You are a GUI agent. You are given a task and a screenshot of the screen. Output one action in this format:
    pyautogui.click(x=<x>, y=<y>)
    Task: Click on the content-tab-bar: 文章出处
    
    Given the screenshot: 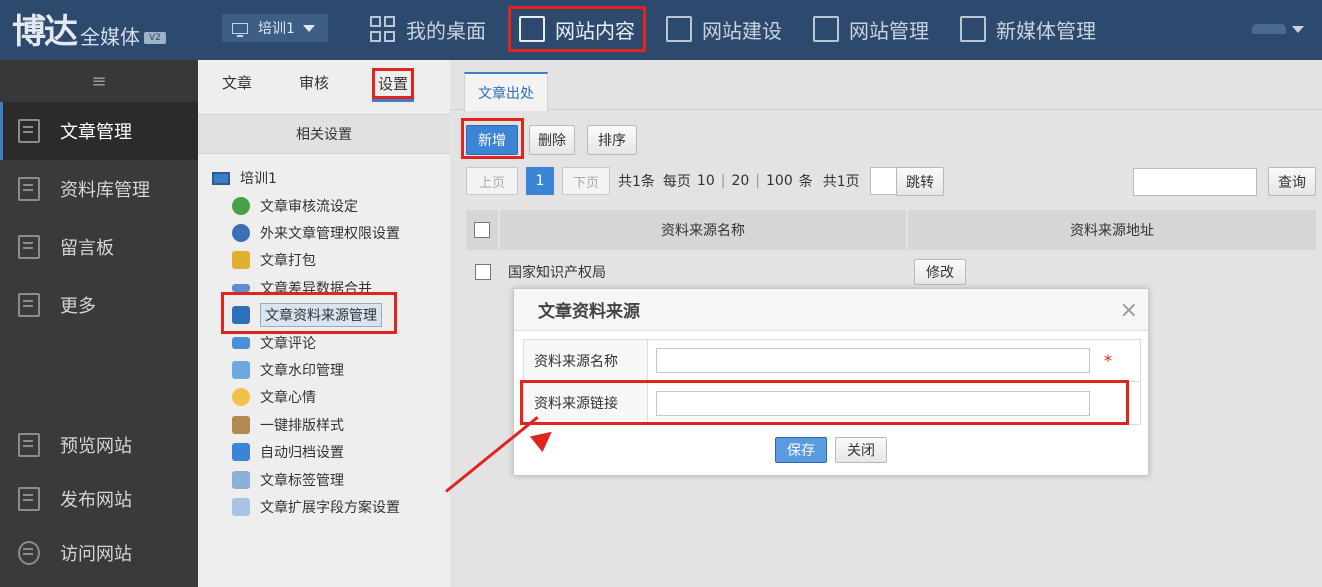 What is the action you would take?
    pyautogui.click(x=886, y=85)
    